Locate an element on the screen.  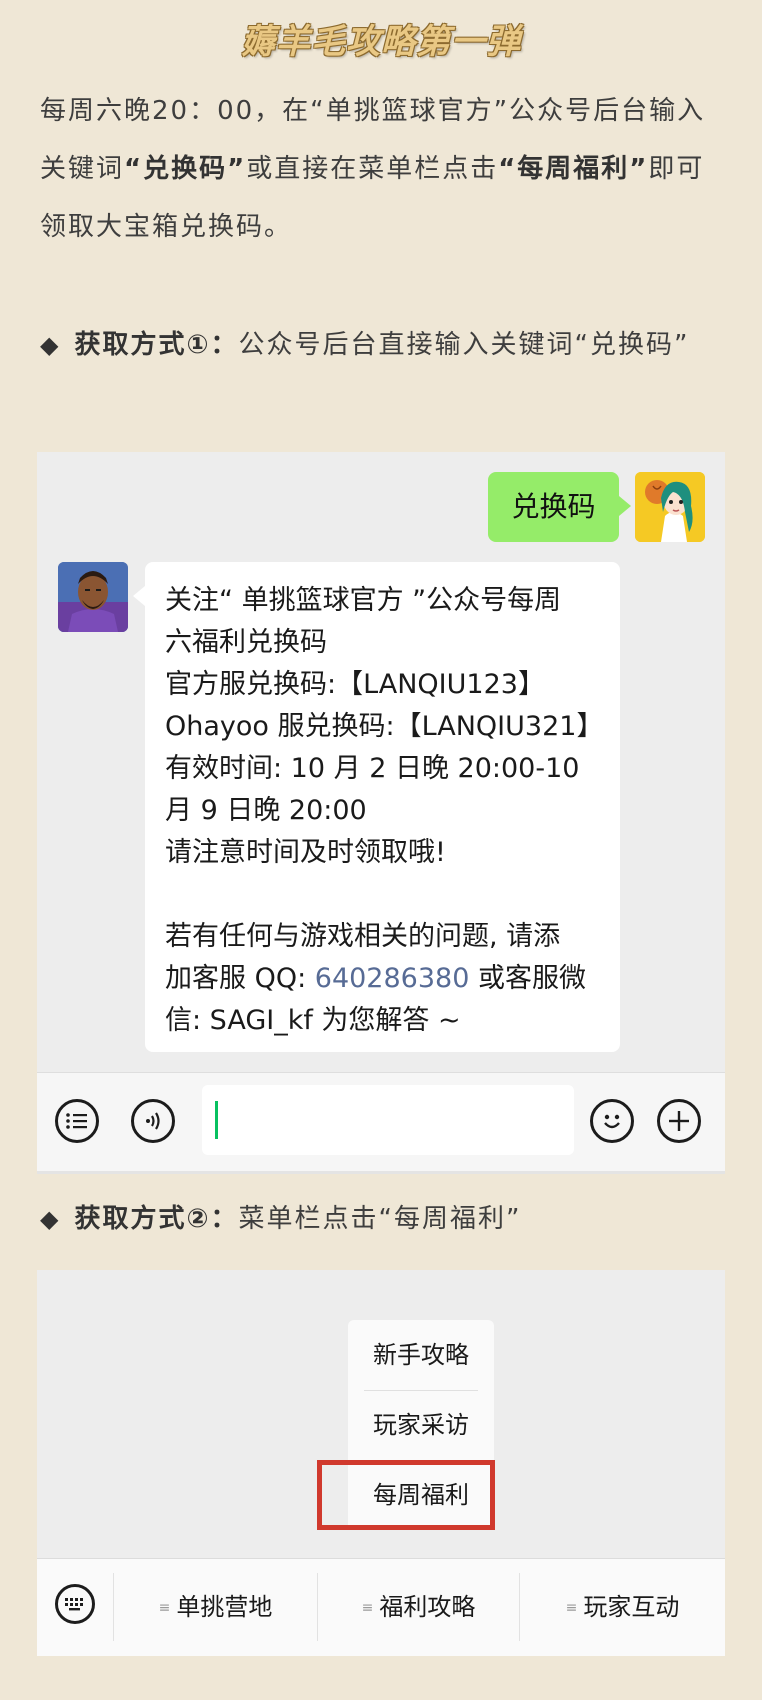
menu-tab-arena: ≡ 单挑营地 is located at coordinates (215, 1608).